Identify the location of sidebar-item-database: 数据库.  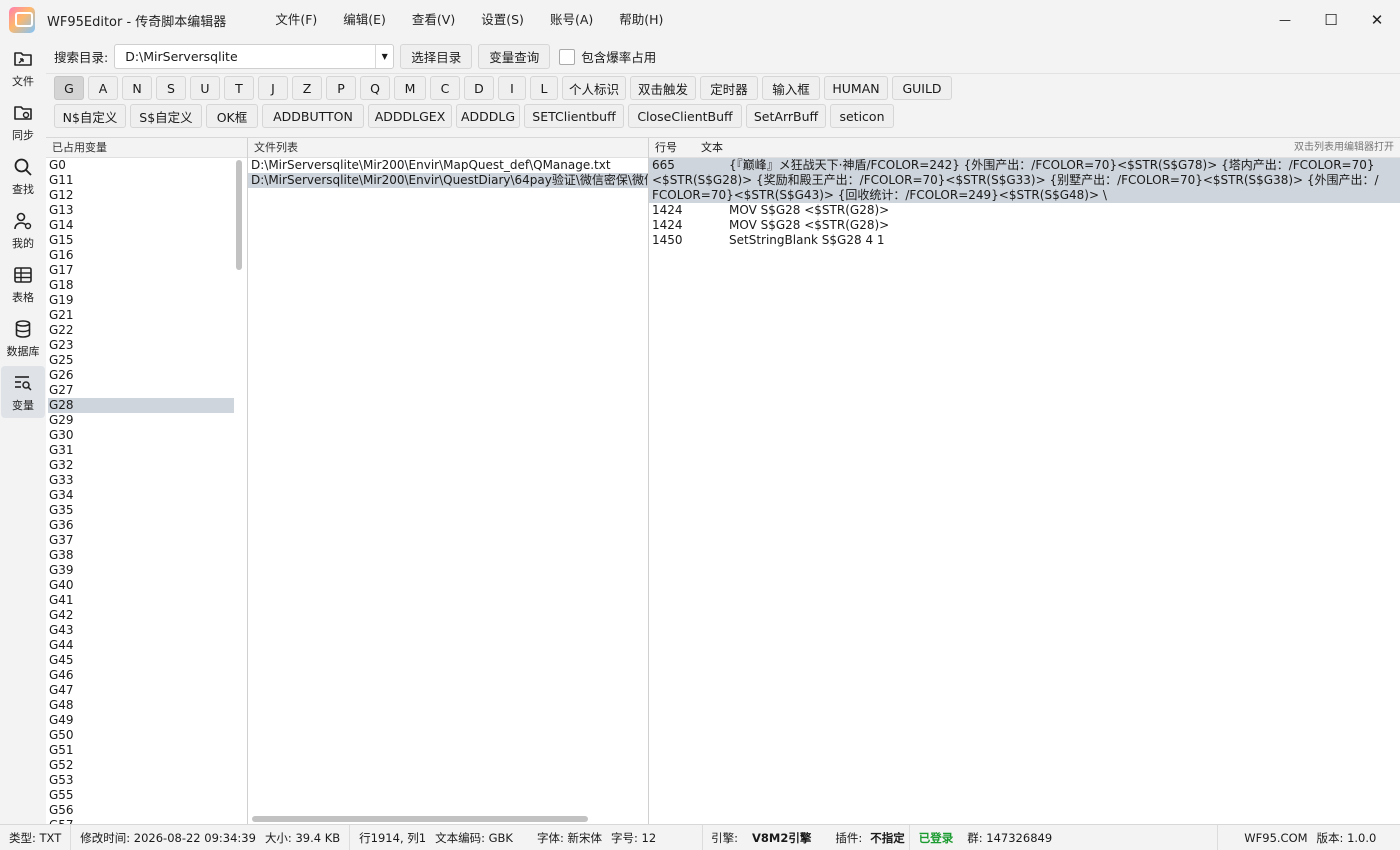
(23, 338).